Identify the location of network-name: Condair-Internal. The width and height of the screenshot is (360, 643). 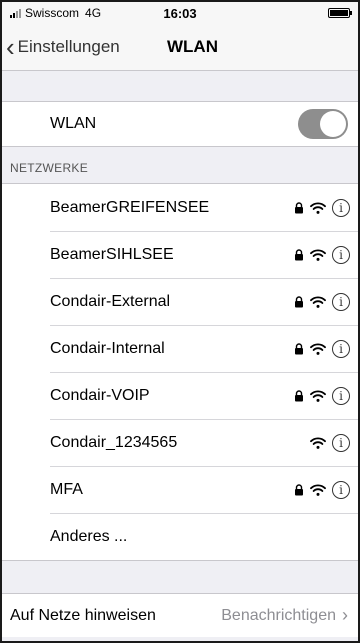
(107, 348).